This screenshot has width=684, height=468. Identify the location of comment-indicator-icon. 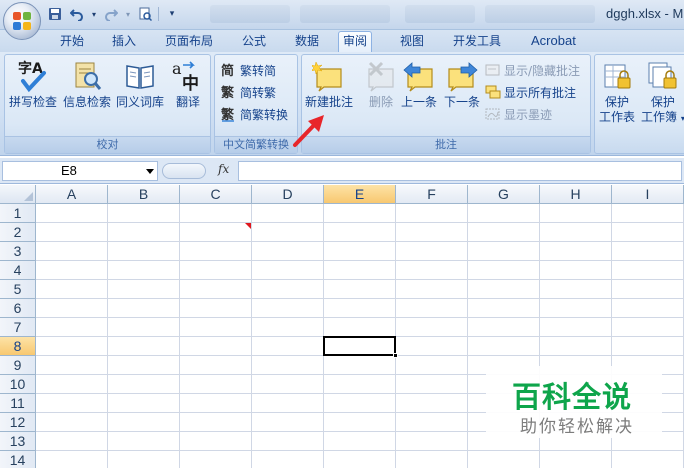
(248, 226).